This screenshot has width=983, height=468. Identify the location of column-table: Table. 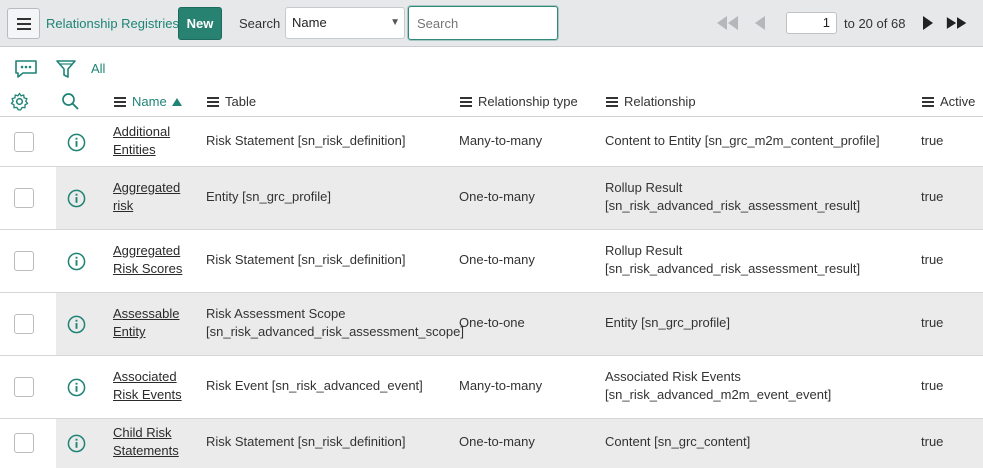
(231, 101).